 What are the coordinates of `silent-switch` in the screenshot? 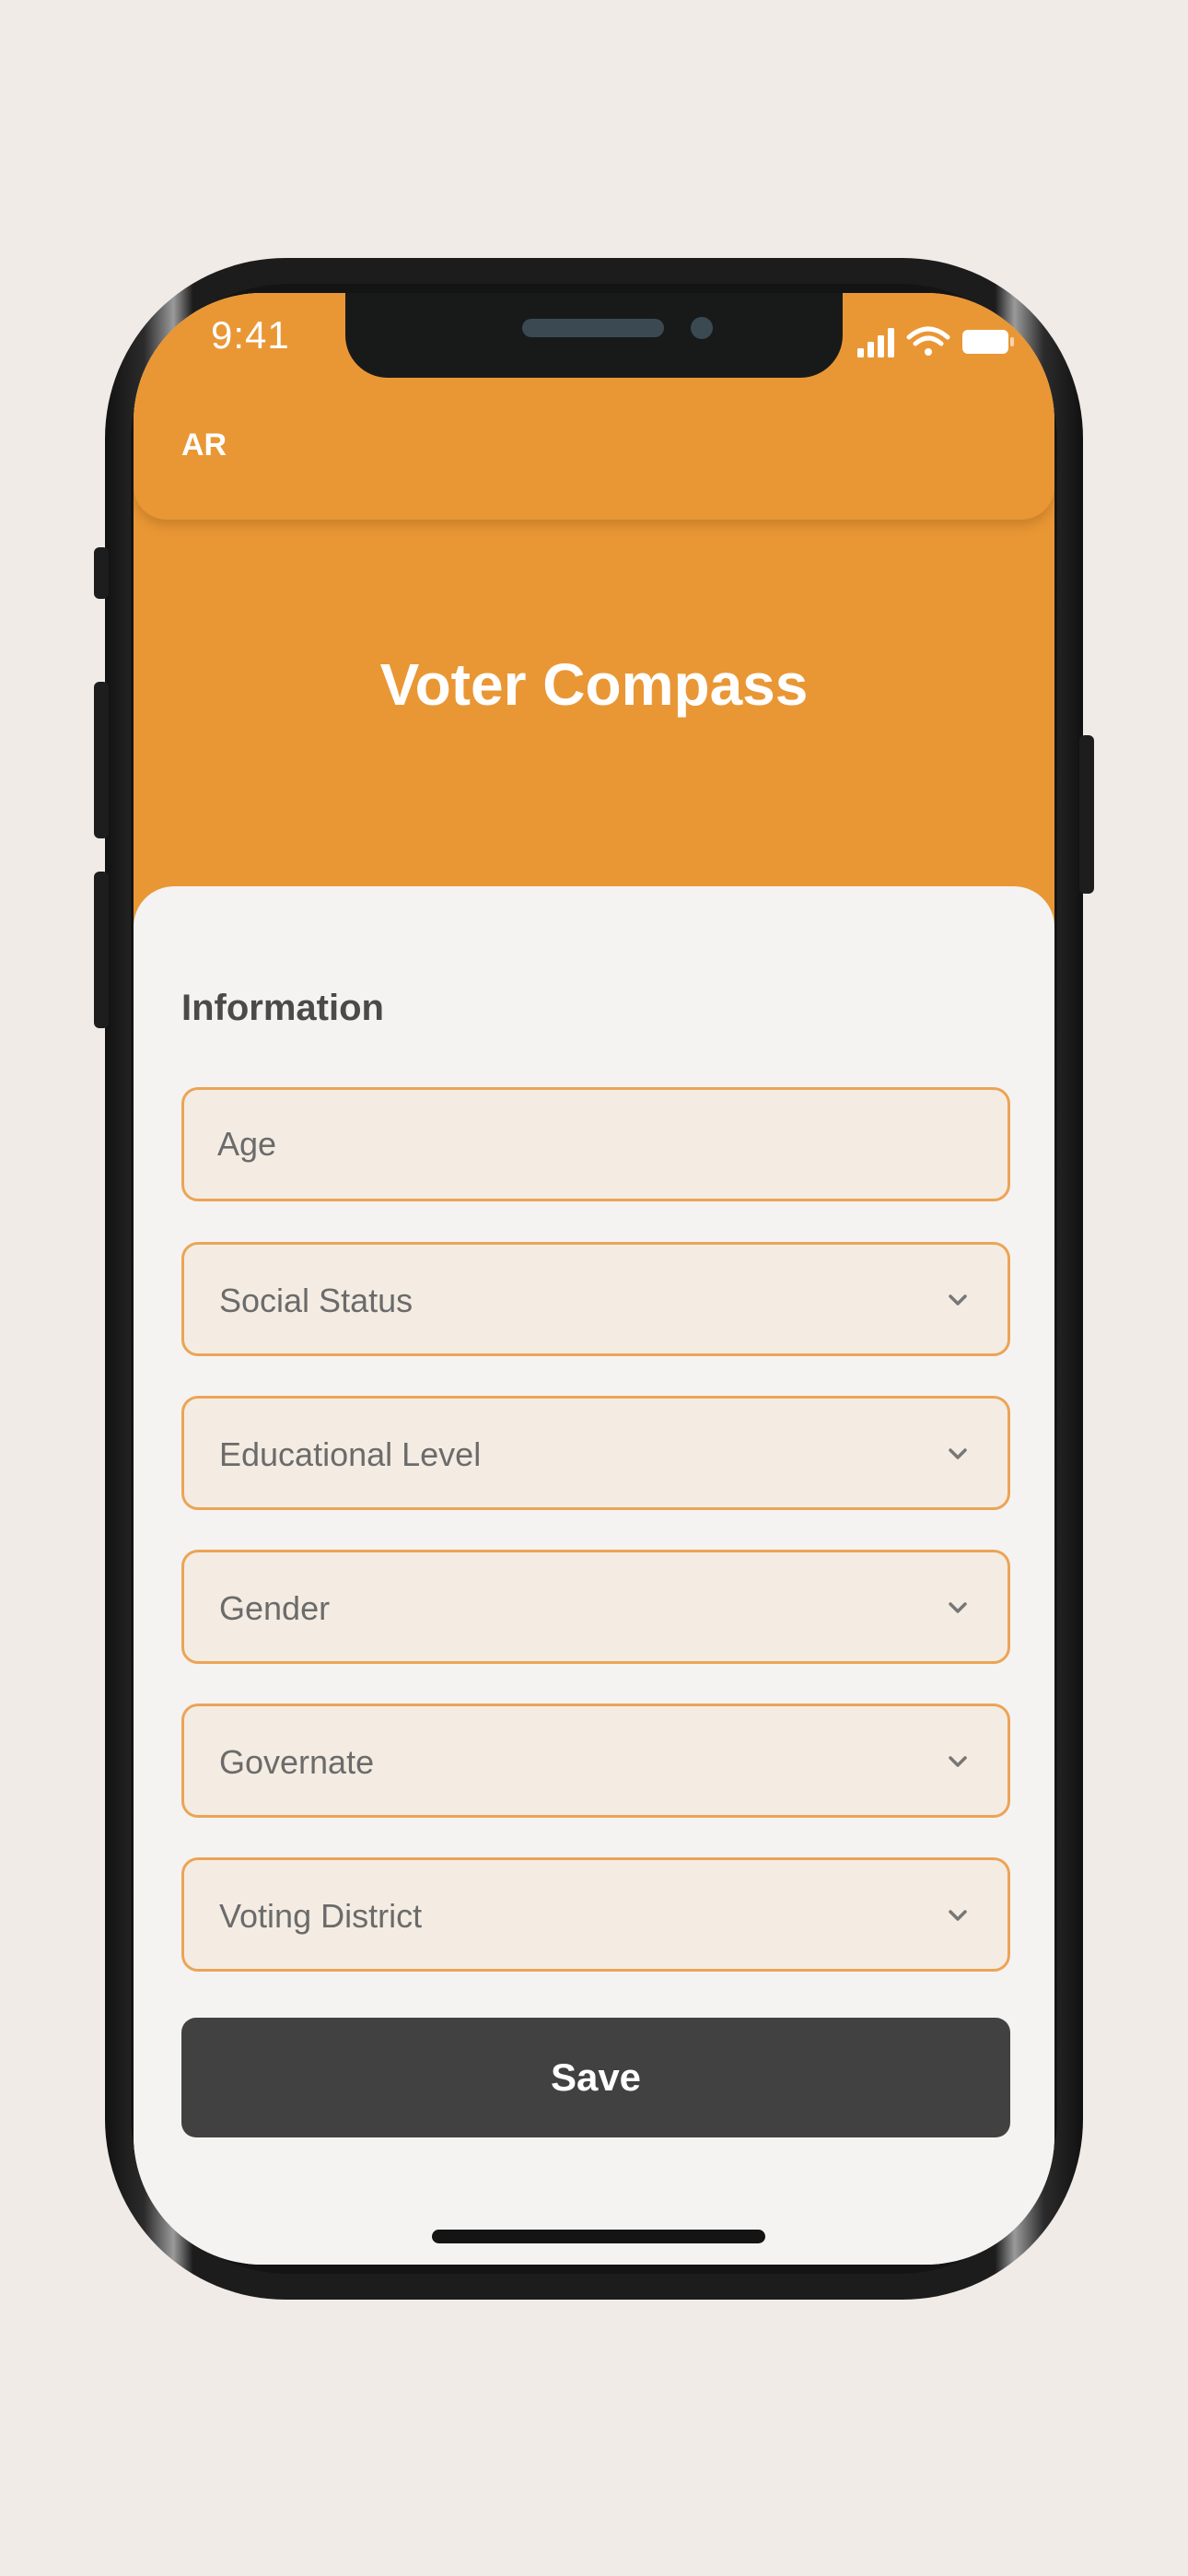 It's located at (101, 573).